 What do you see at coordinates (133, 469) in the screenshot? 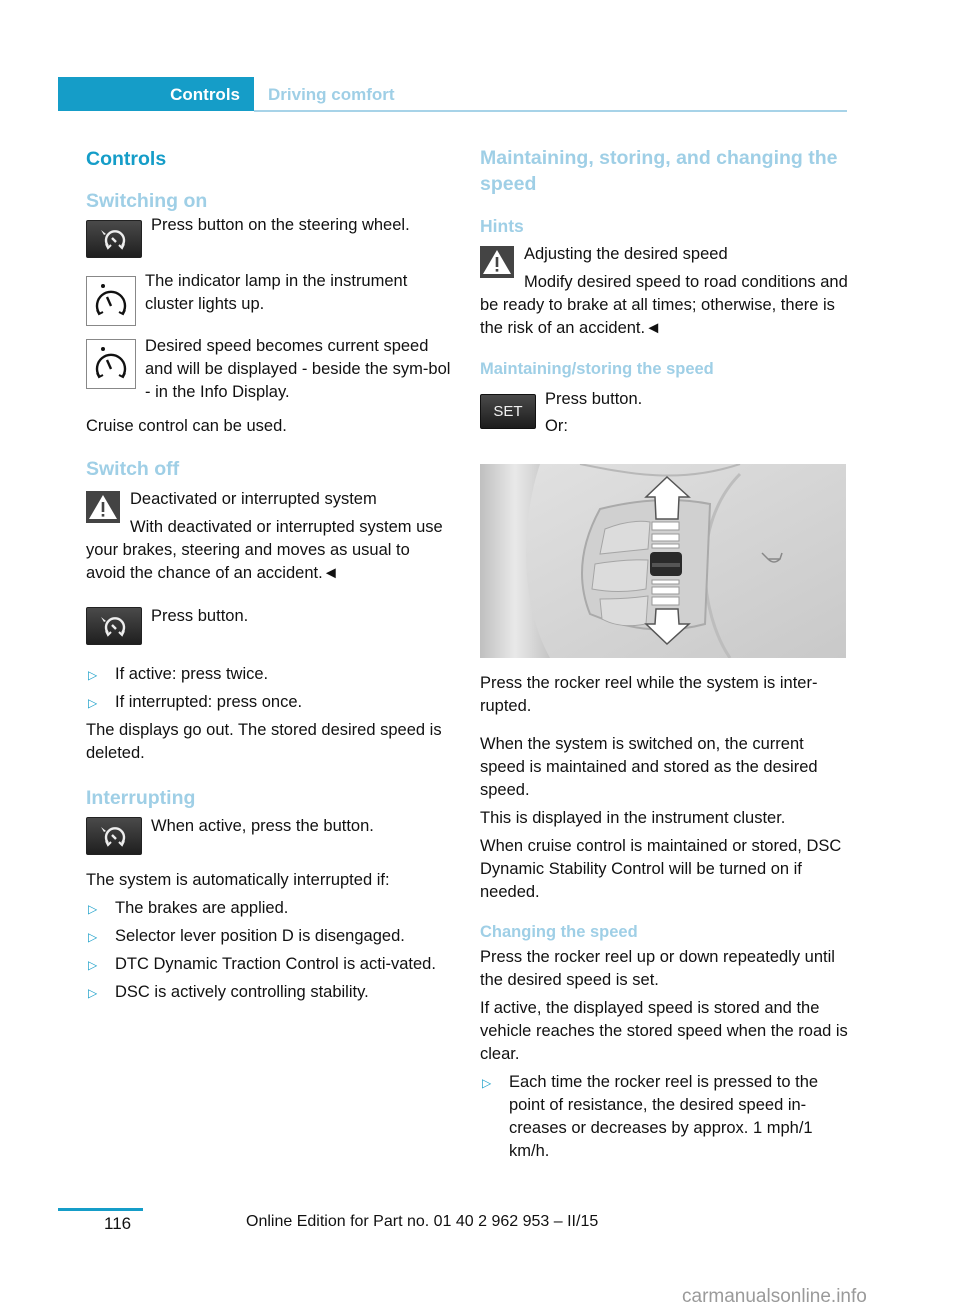
I see `heading-switch-off: Switch off` at bounding box center [133, 469].